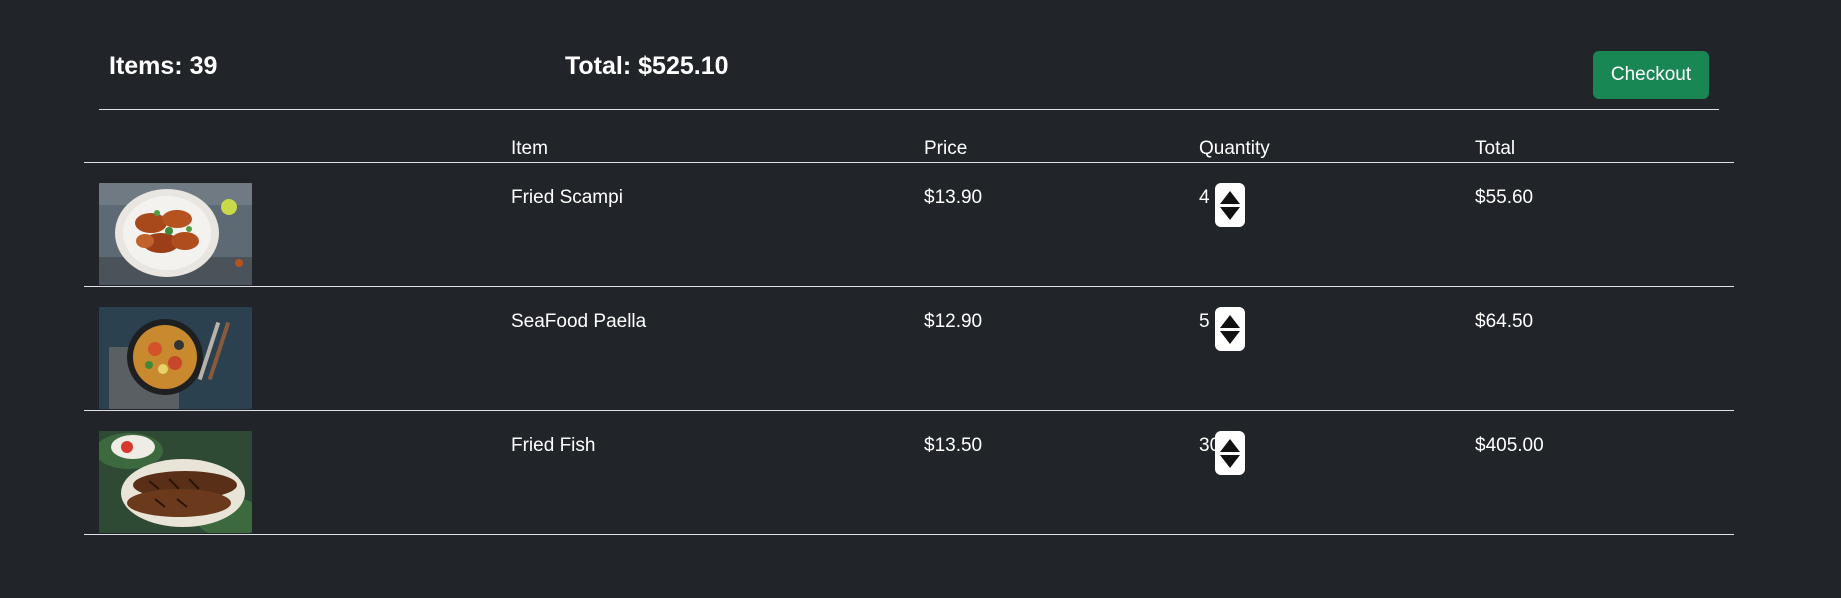 The image size is (1841, 598). Describe the element at coordinates (567, 197) in the screenshot. I see `item-name: Fried Scampi` at that location.